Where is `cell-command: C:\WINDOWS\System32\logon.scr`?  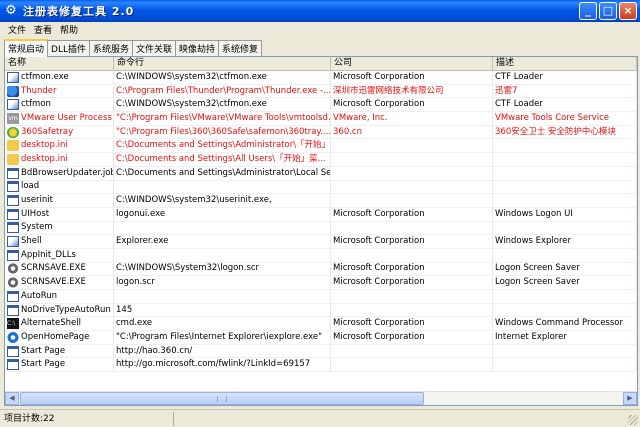
cell-command: C:\WINDOWS\System32\logon.scr is located at coordinates (222, 269).